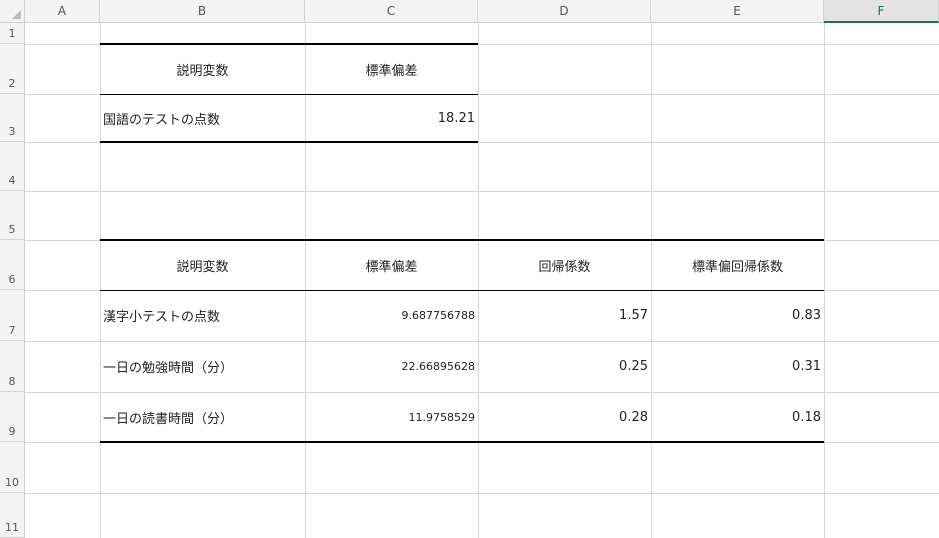 The width and height of the screenshot is (939, 538). Describe the element at coordinates (202, 118) in the screenshot. I see `table1-data-cell: 国語のテストの点数` at that location.